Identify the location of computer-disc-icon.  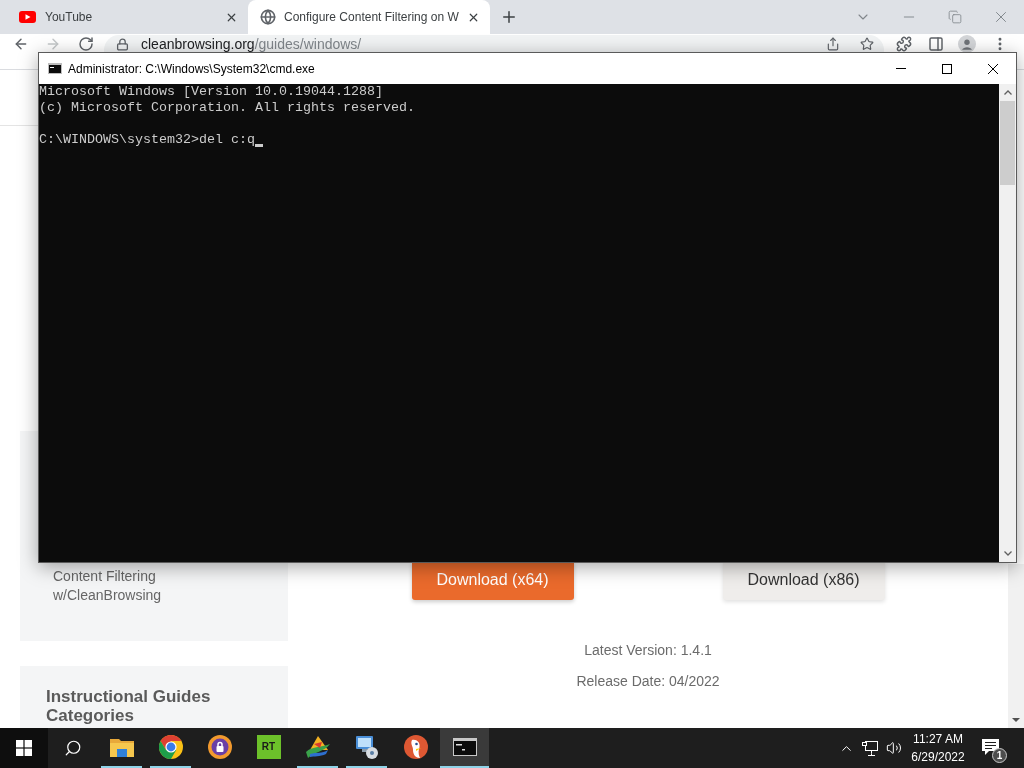
(366, 747).